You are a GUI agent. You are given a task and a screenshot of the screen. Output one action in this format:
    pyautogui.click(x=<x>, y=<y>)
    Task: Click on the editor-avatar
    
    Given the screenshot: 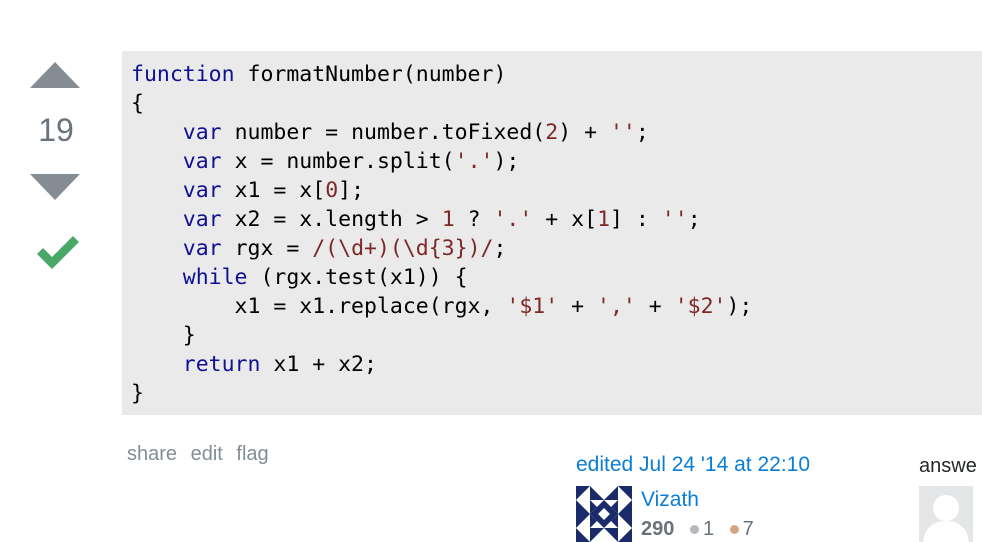 What is the action you would take?
    pyautogui.click(x=604, y=514)
    